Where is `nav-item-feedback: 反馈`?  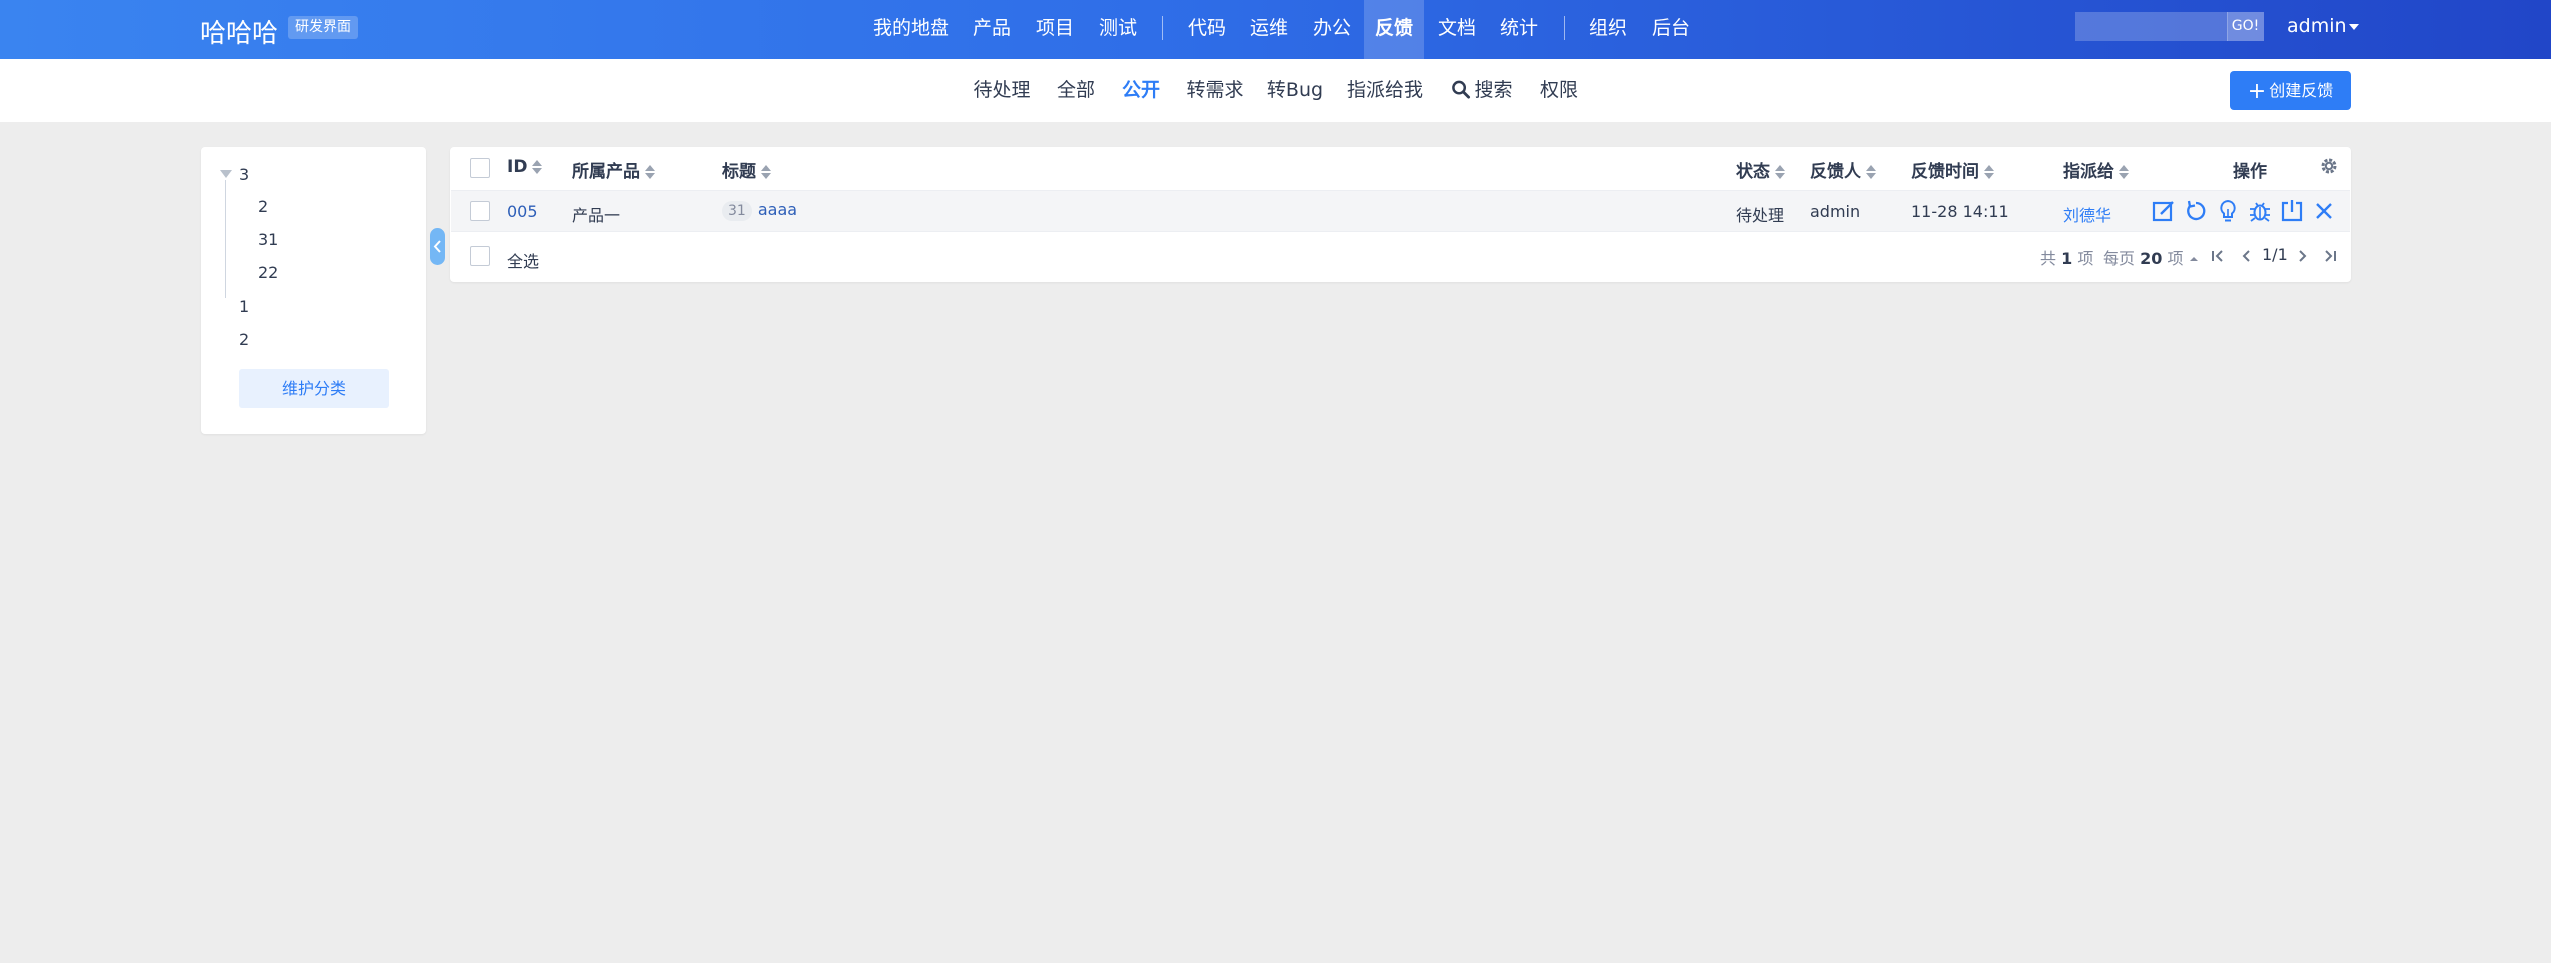 nav-item-feedback: 反馈 is located at coordinates (1394, 29).